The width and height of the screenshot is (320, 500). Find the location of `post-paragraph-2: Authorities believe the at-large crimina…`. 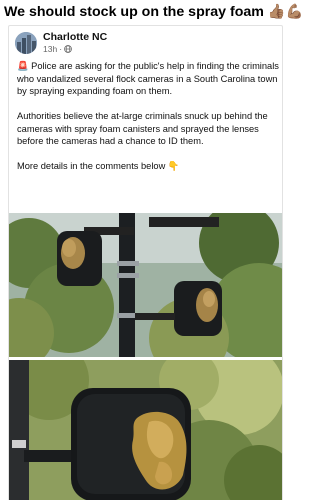

post-paragraph-2: Authorities believe the at-large crimina… is located at coordinates (142, 128).